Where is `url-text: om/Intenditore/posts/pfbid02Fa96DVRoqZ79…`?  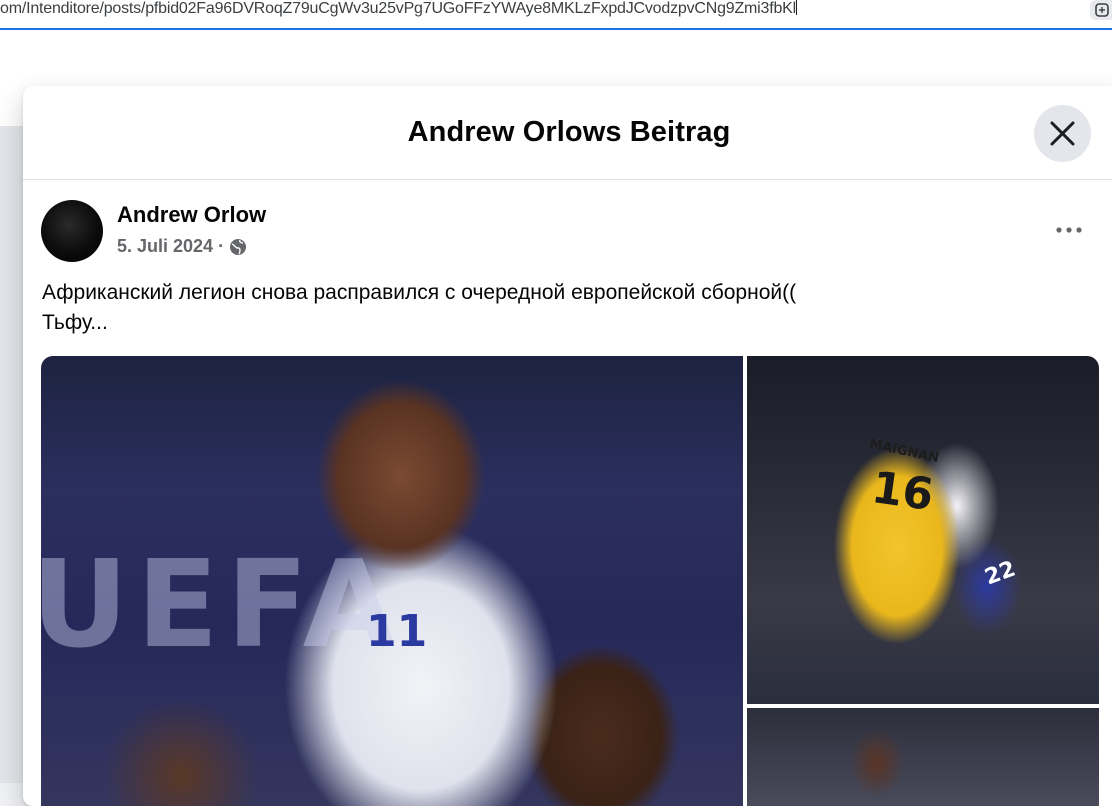 url-text: om/Intenditore/posts/pfbid02Fa96DVRoqZ79… is located at coordinates (540, 9).